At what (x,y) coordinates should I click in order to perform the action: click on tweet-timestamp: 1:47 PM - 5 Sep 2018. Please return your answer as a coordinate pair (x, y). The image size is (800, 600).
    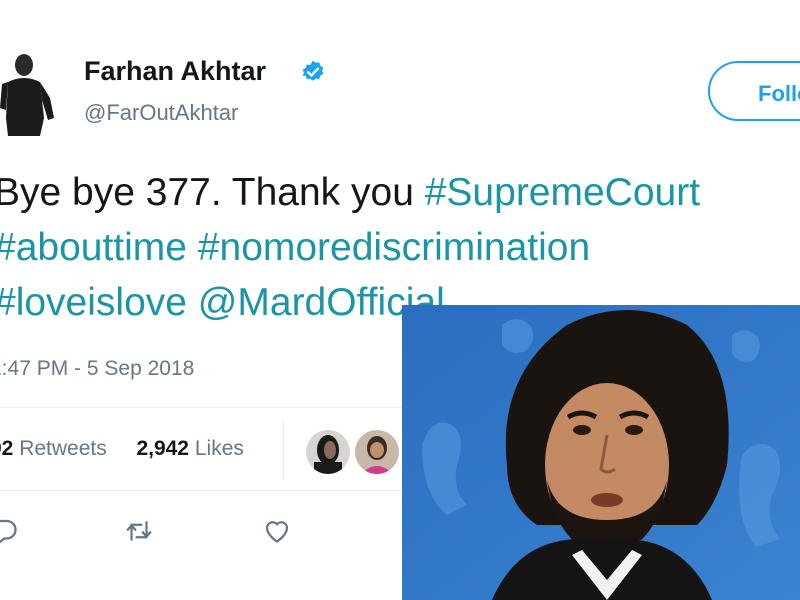
    Looking at the image, I should click on (97, 369).